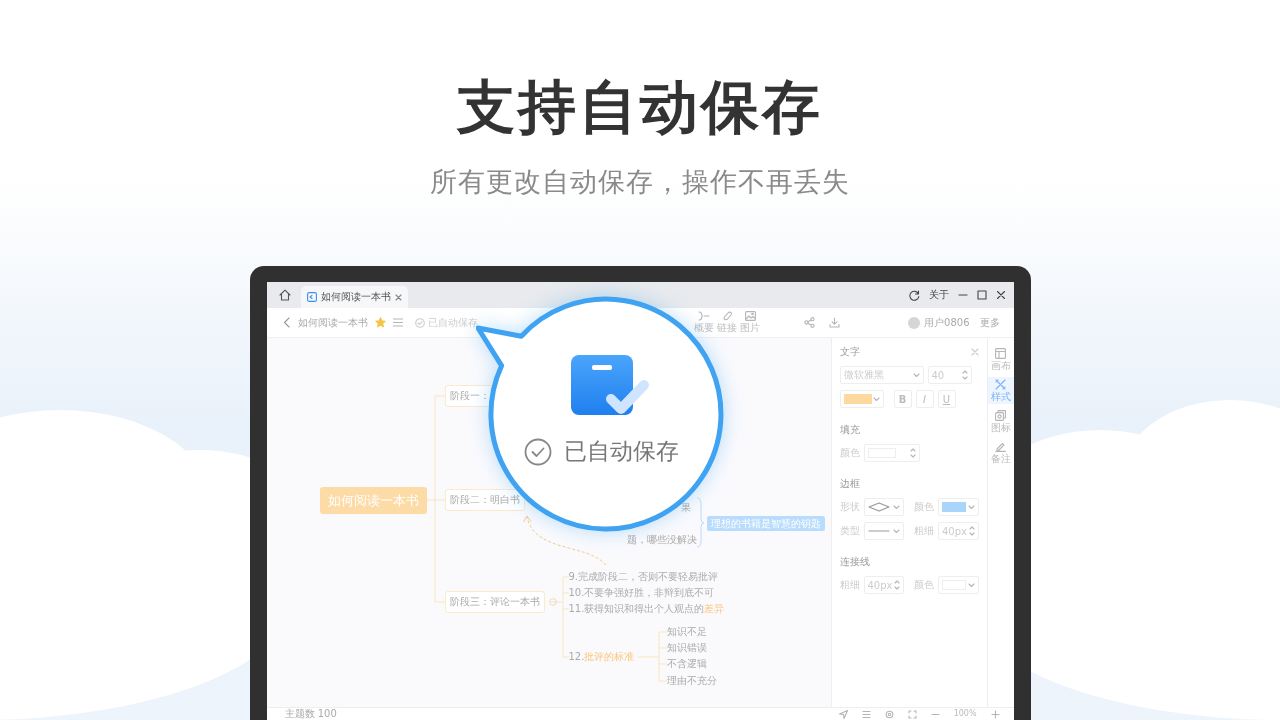 This screenshot has height=720, width=1280. I want to click on list-icon, so click(866, 714).